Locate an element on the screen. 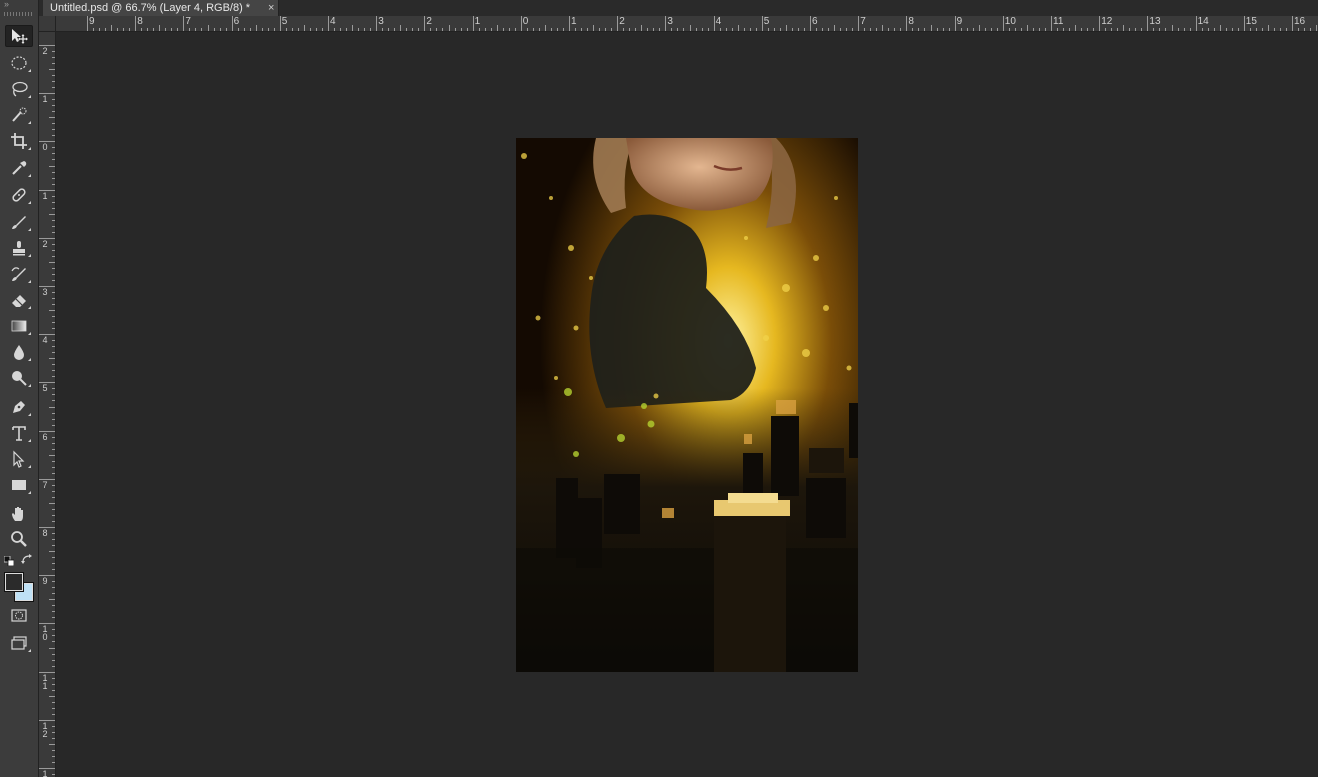 The image size is (1318, 777). clone-stamp-tool is located at coordinates (19, 248).